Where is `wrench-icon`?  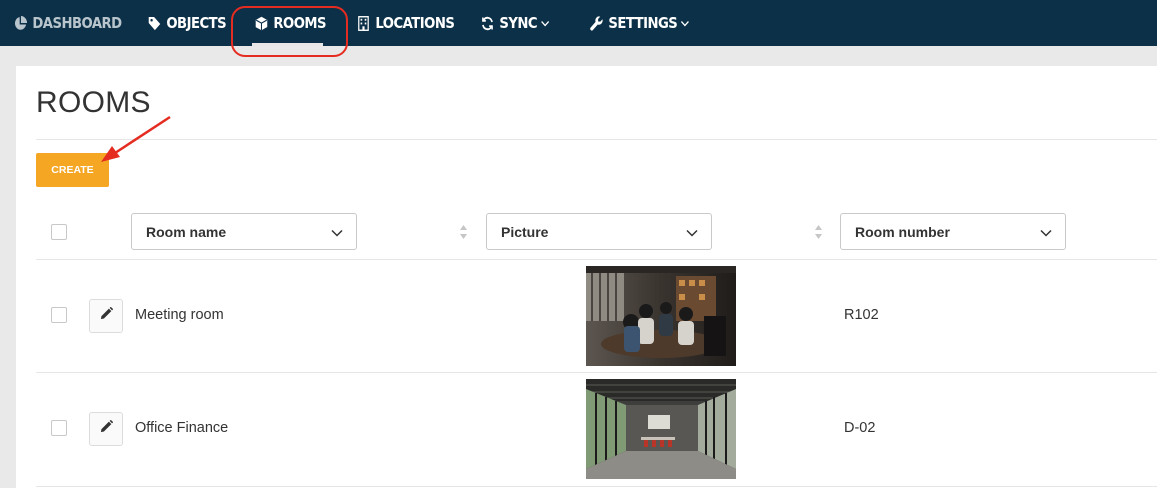 wrench-icon is located at coordinates (596, 23).